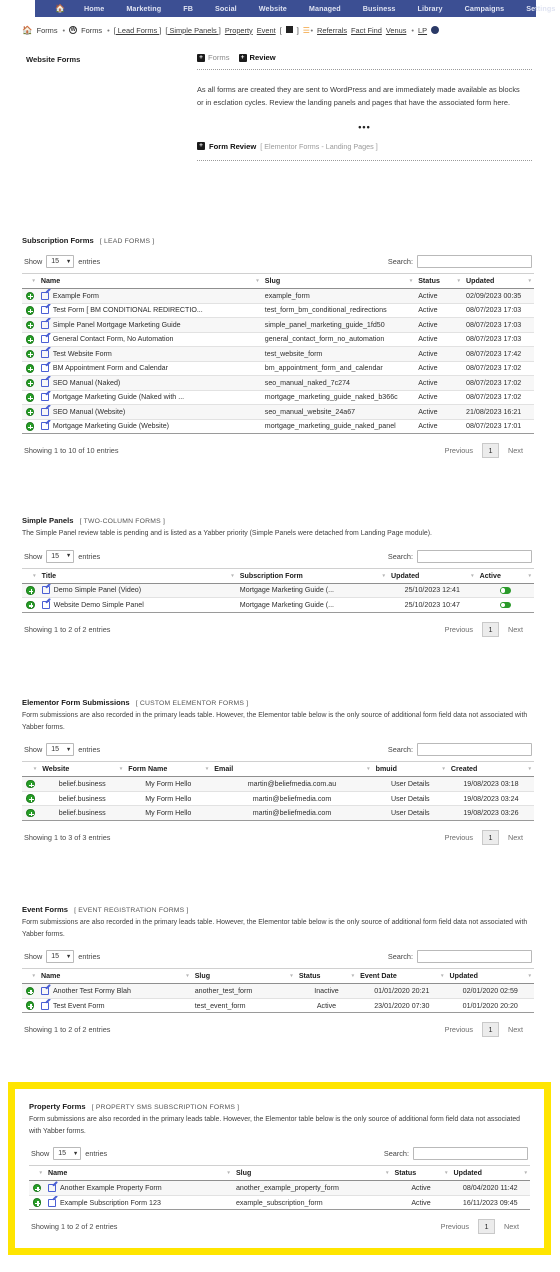 This screenshot has height=1272, width=560. Describe the element at coordinates (201, 146) in the screenshot. I see `plus-icon-3: +` at that location.